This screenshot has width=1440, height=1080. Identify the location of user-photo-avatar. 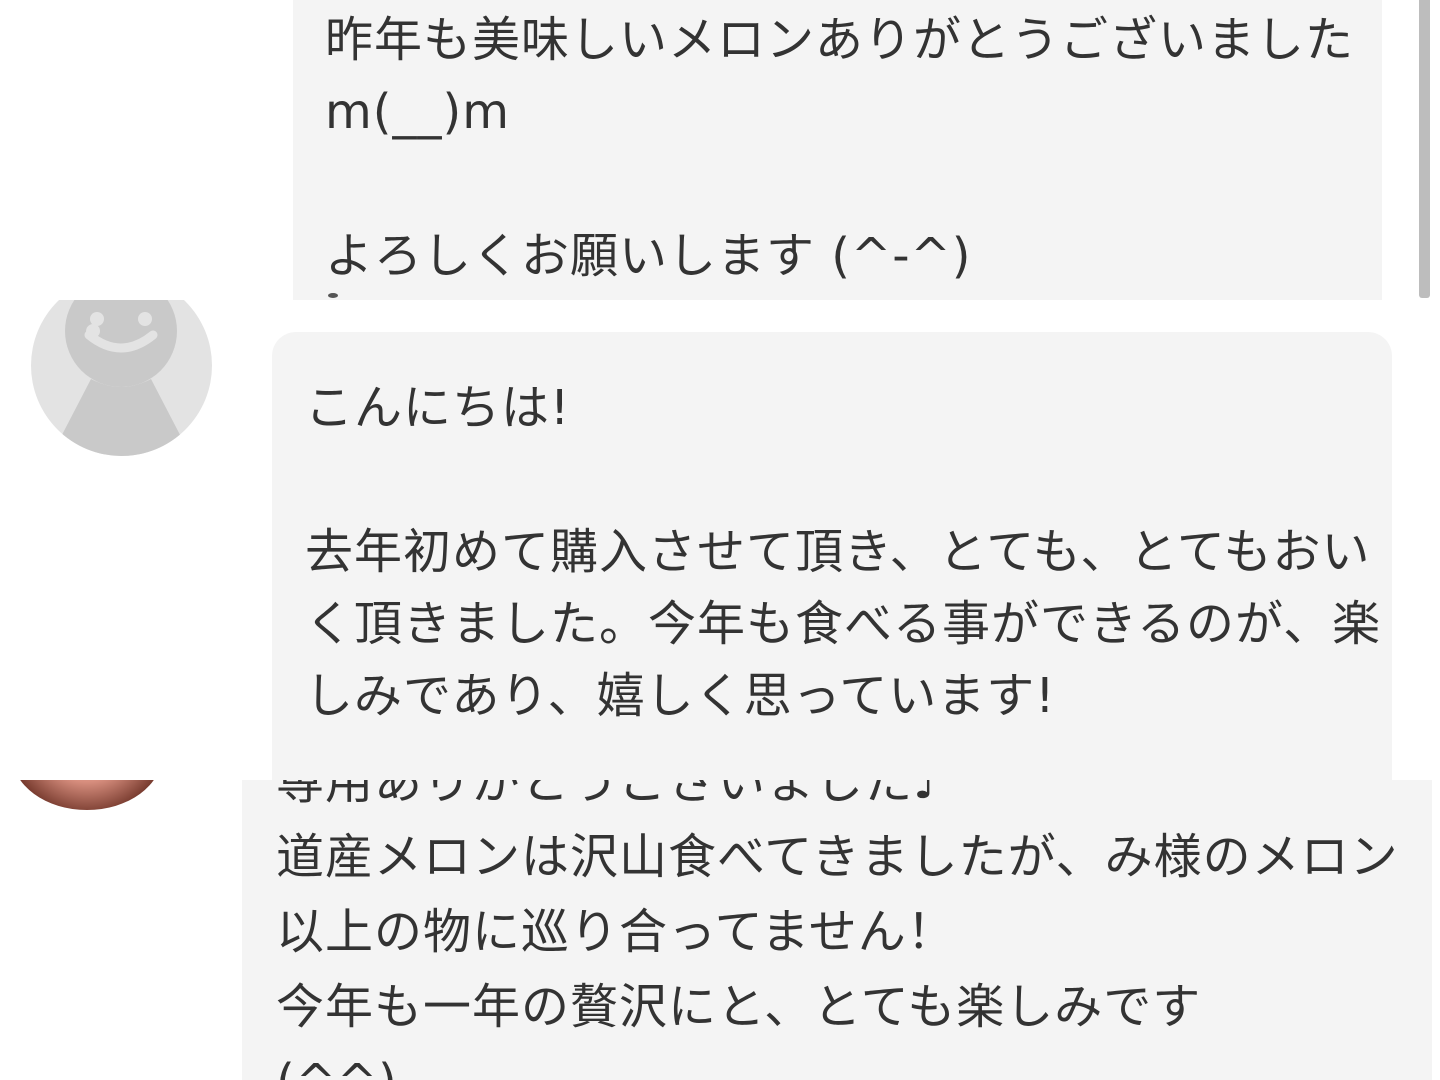
(87, 795).